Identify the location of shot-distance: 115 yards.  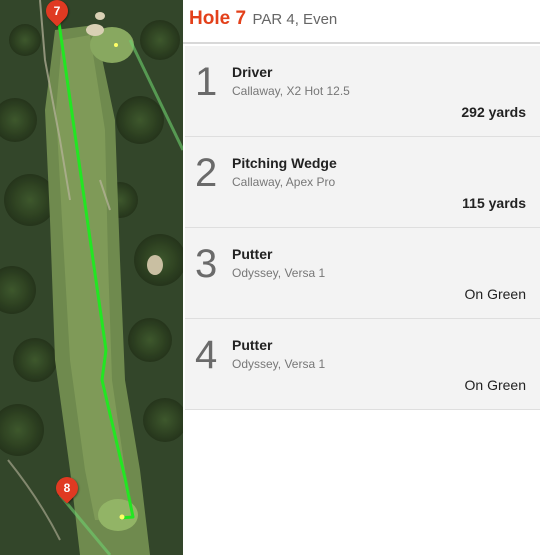
(494, 203).